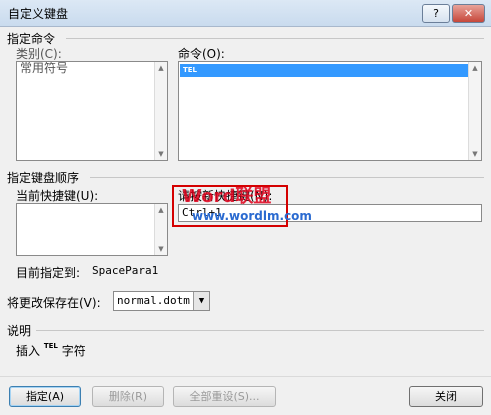 Image resolution: width=491 pixels, height=415 pixels. What do you see at coordinates (128, 396) in the screenshot?
I see `remove-button: 删除(R)` at bounding box center [128, 396].